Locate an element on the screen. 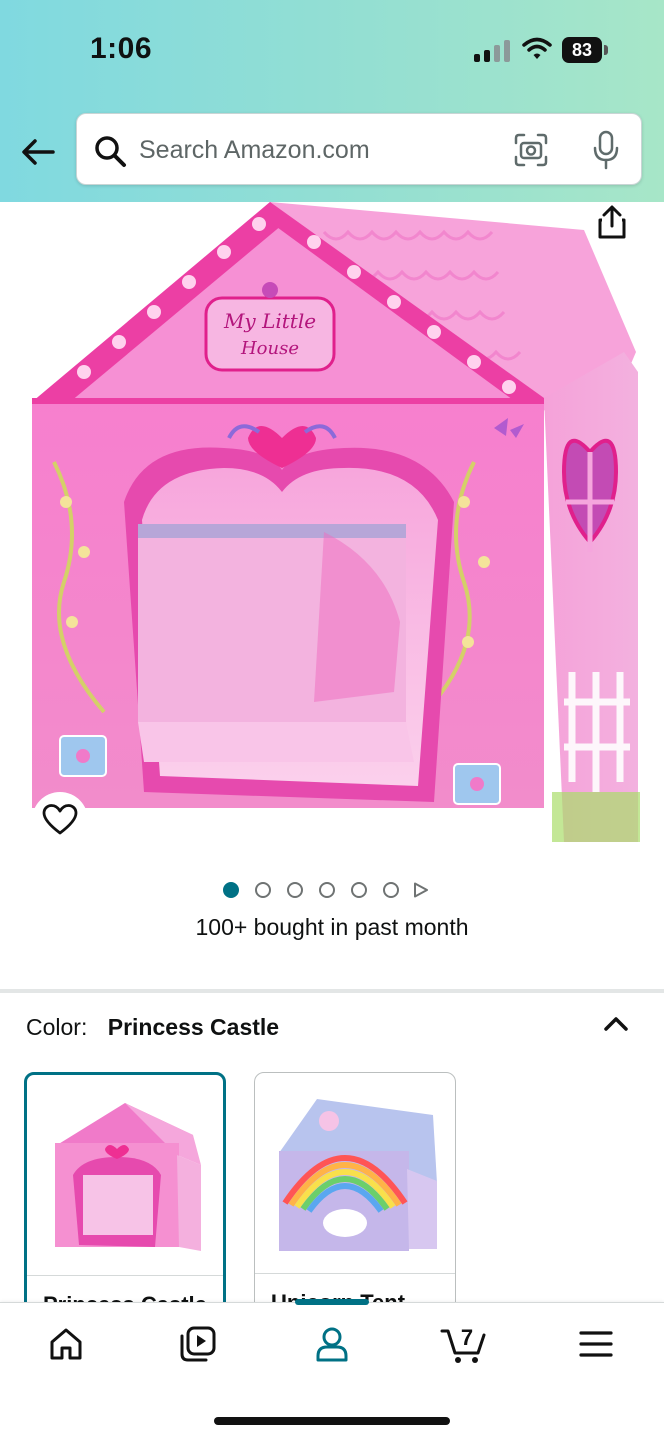  wishlist-button is located at coordinates (60, 820).